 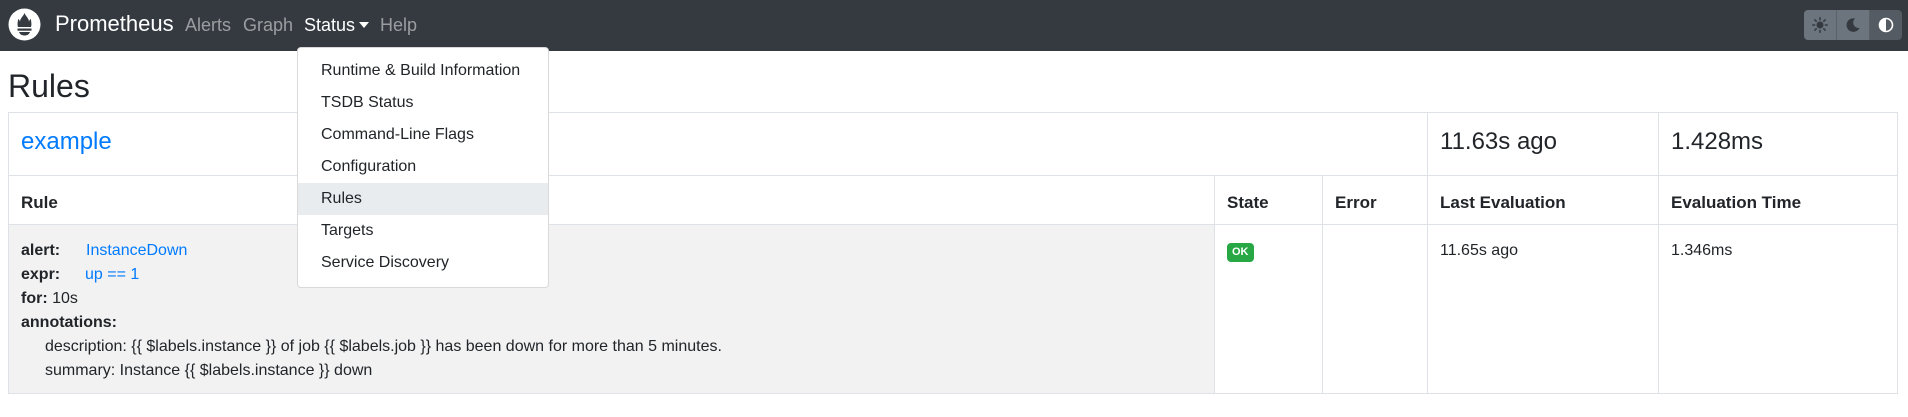 I want to click on half-circle-icon, so click(x=1886, y=25).